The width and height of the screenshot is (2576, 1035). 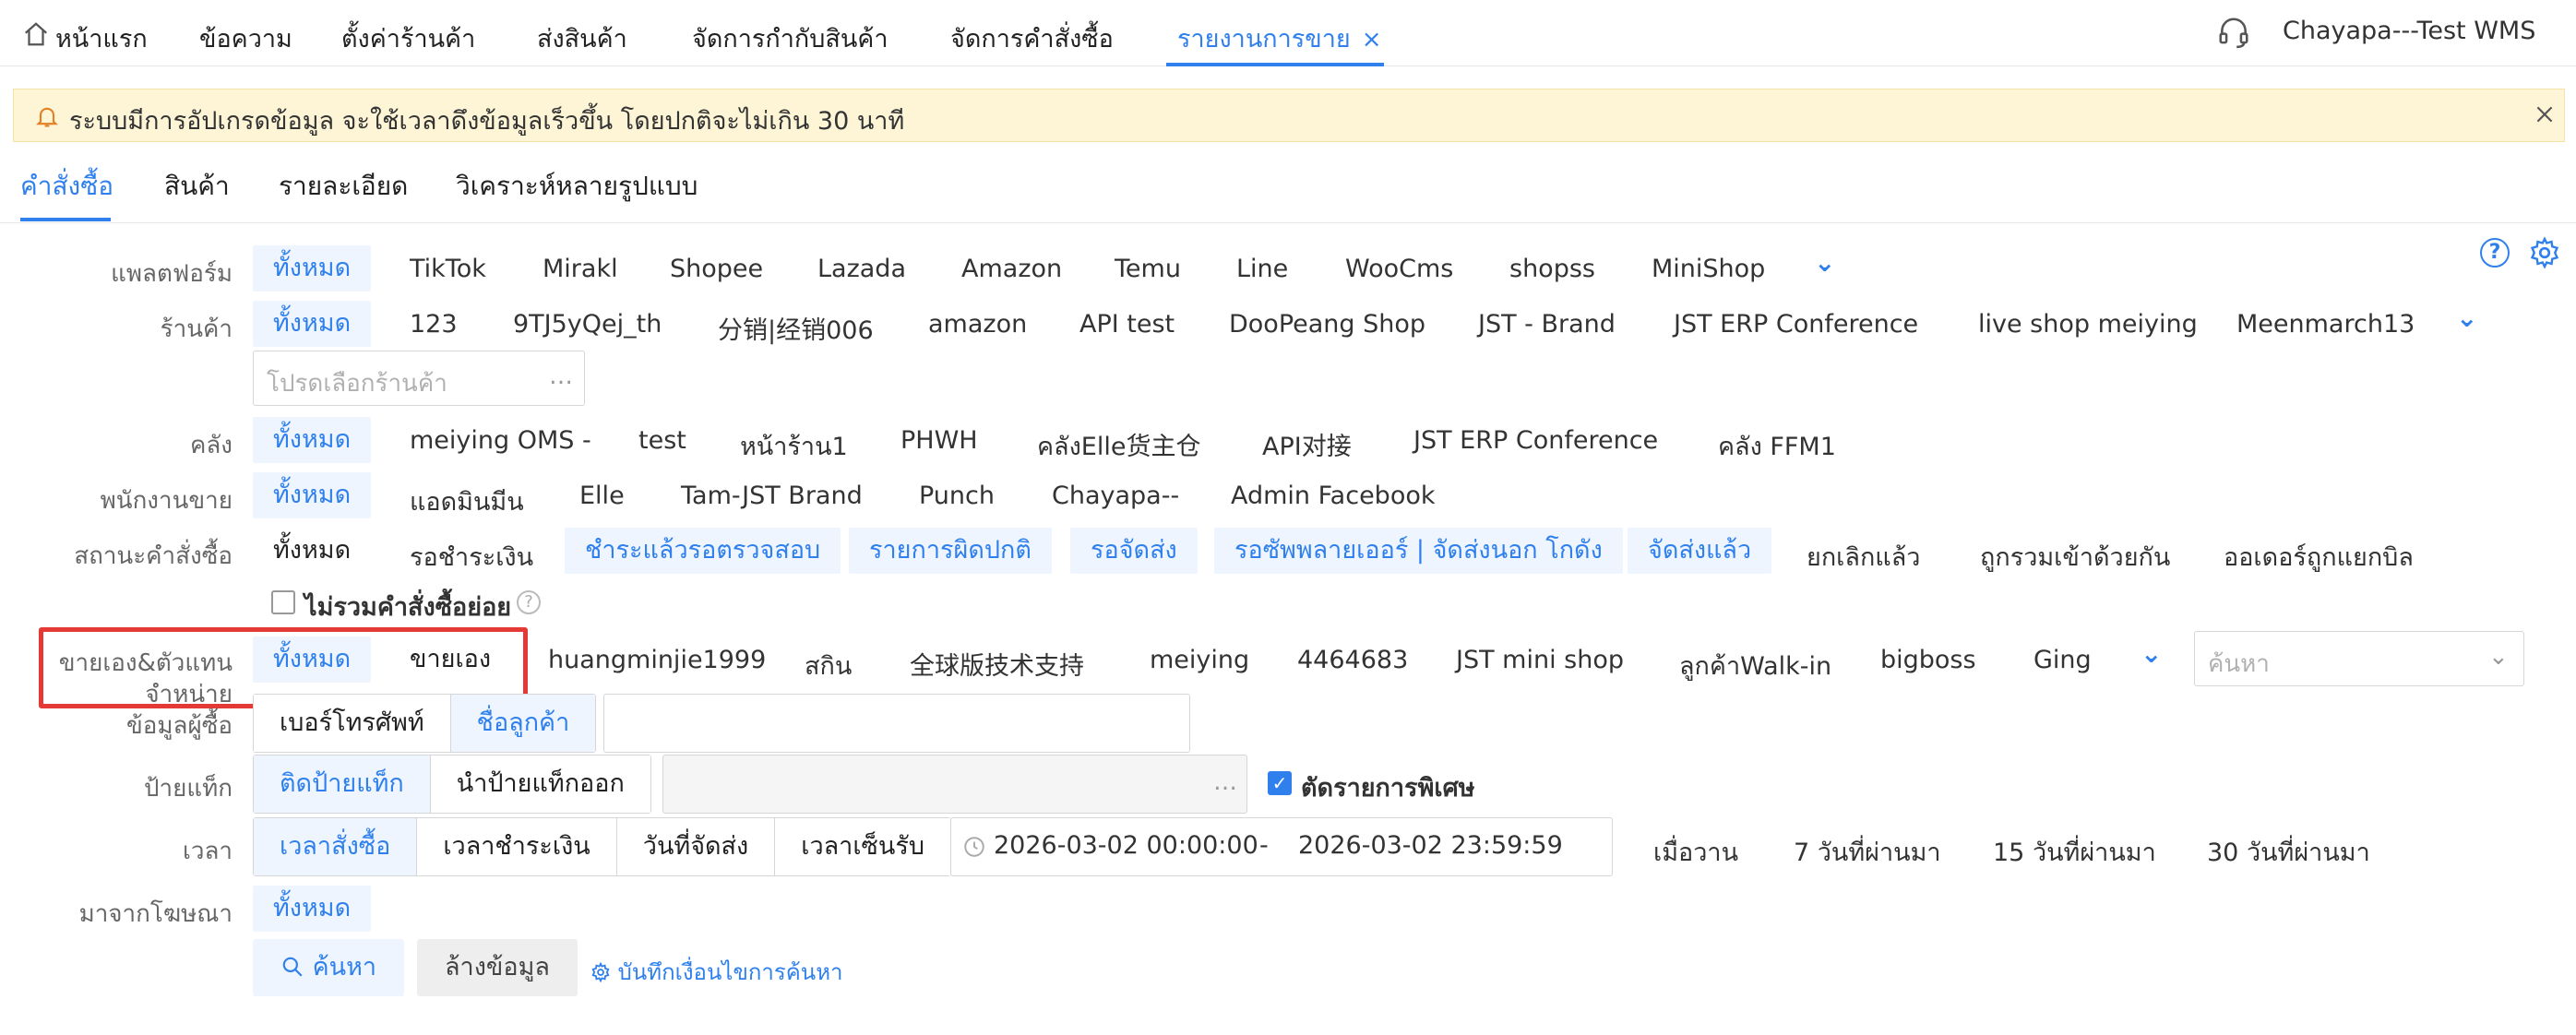 I want to click on self-agent-ging: Ging, so click(x=2062, y=660).